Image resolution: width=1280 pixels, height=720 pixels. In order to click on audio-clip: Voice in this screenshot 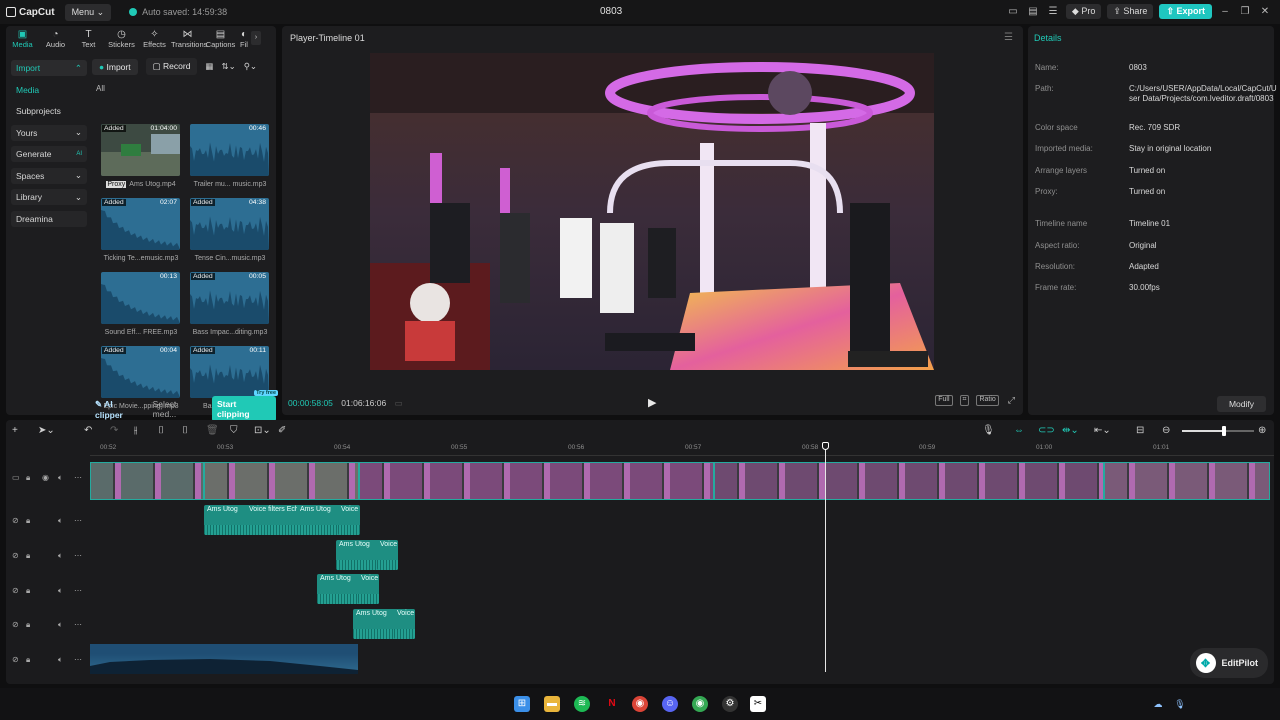, I will do `click(349, 520)`.